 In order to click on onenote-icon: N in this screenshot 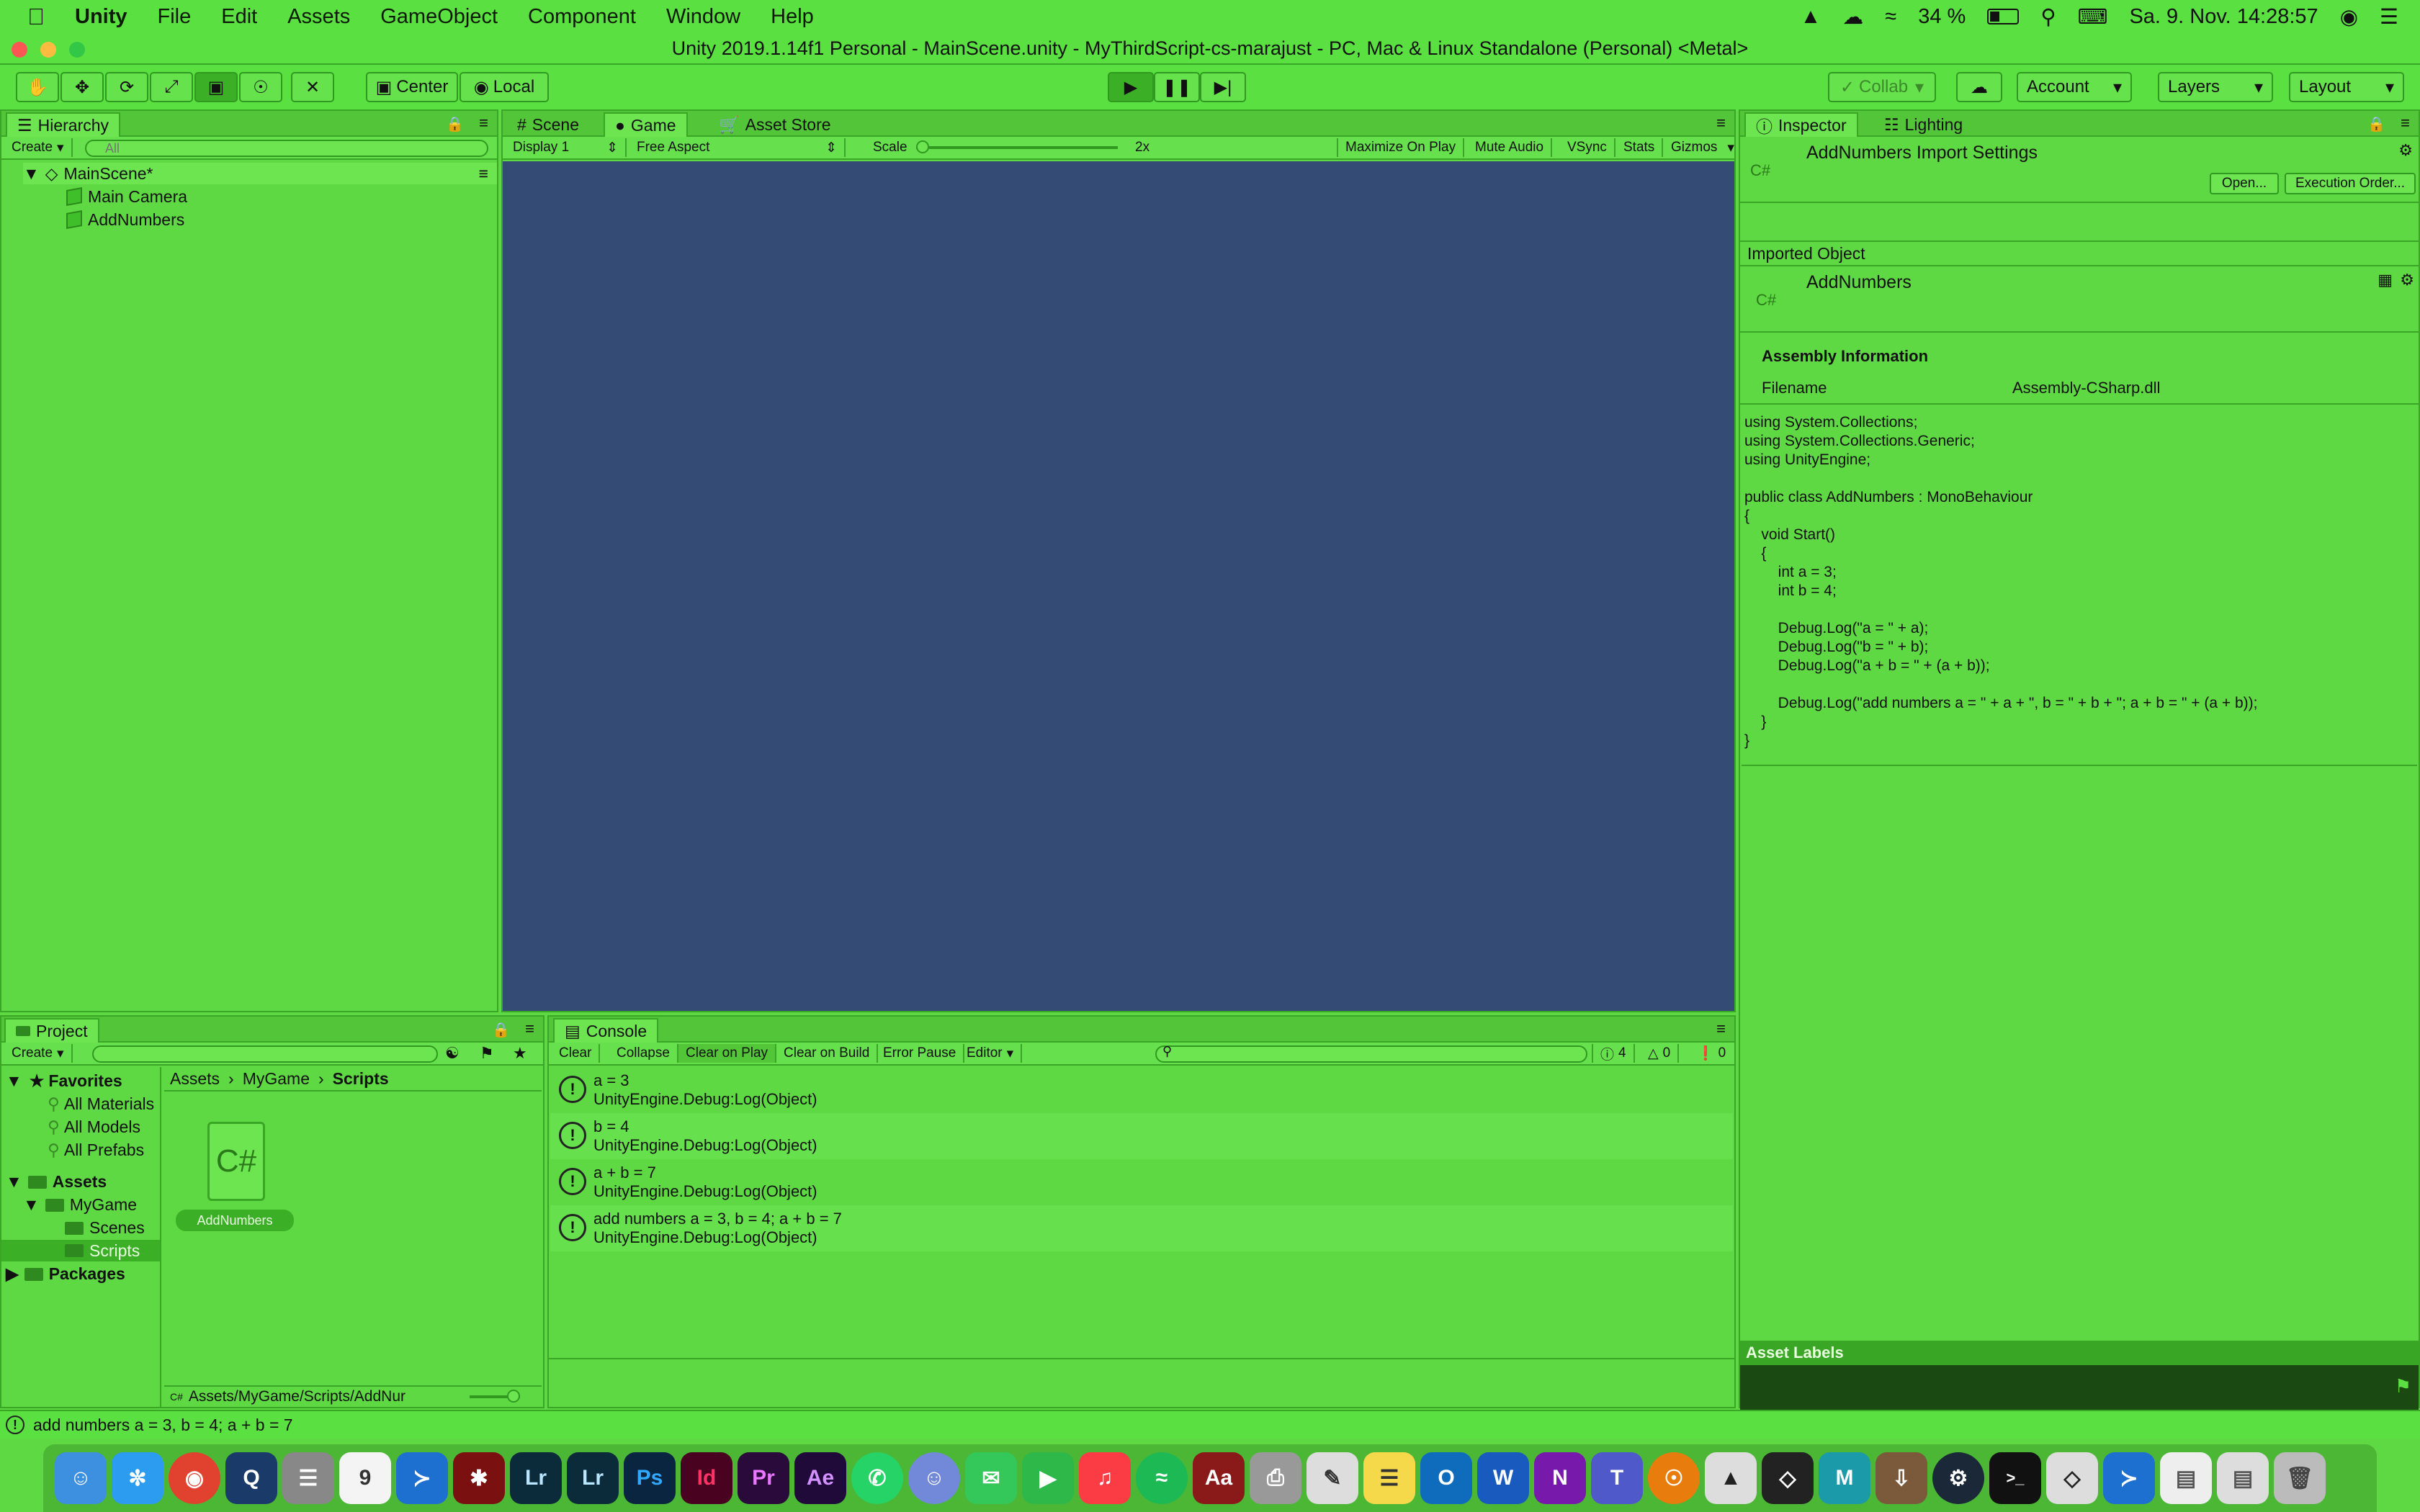, I will do `click(1560, 1478)`.